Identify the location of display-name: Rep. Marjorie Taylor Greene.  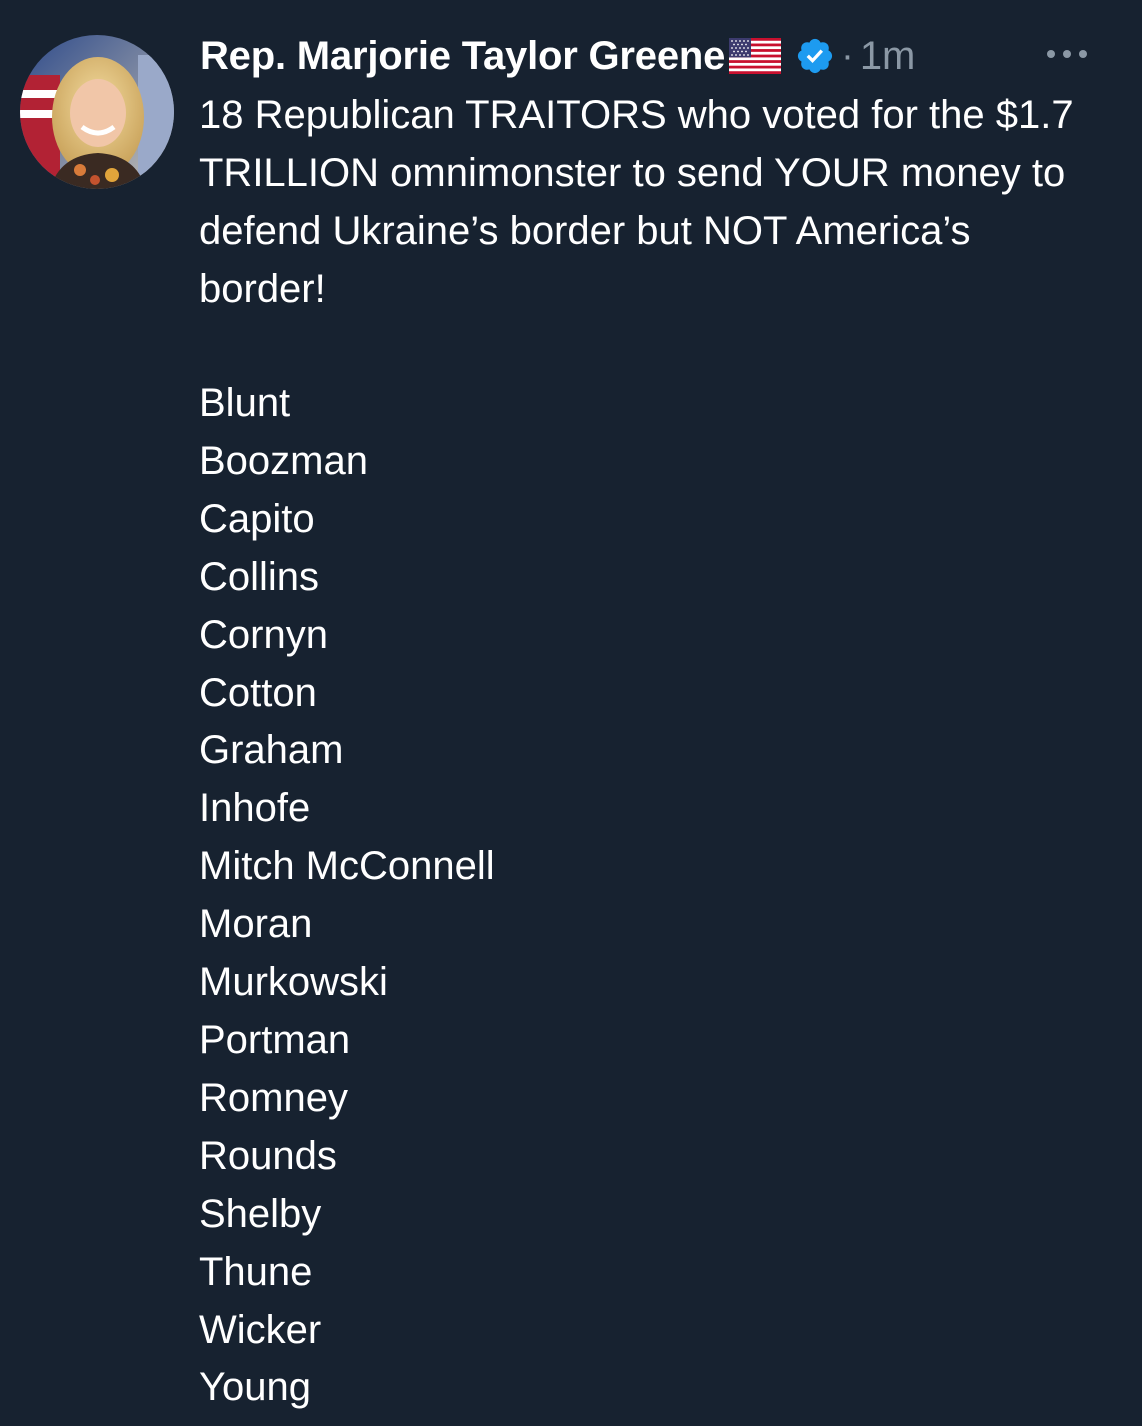
(462, 56).